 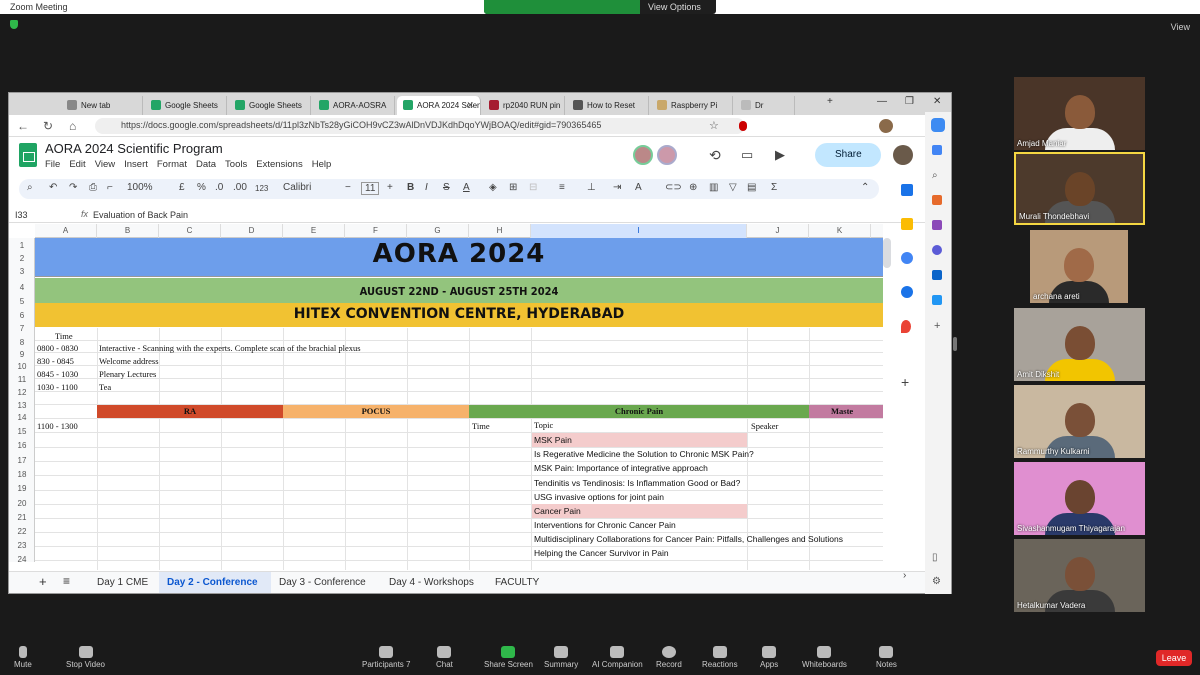 What do you see at coordinates (22, 287) in the screenshot?
I see `row-header: 4` at bounding box center [22, 287].